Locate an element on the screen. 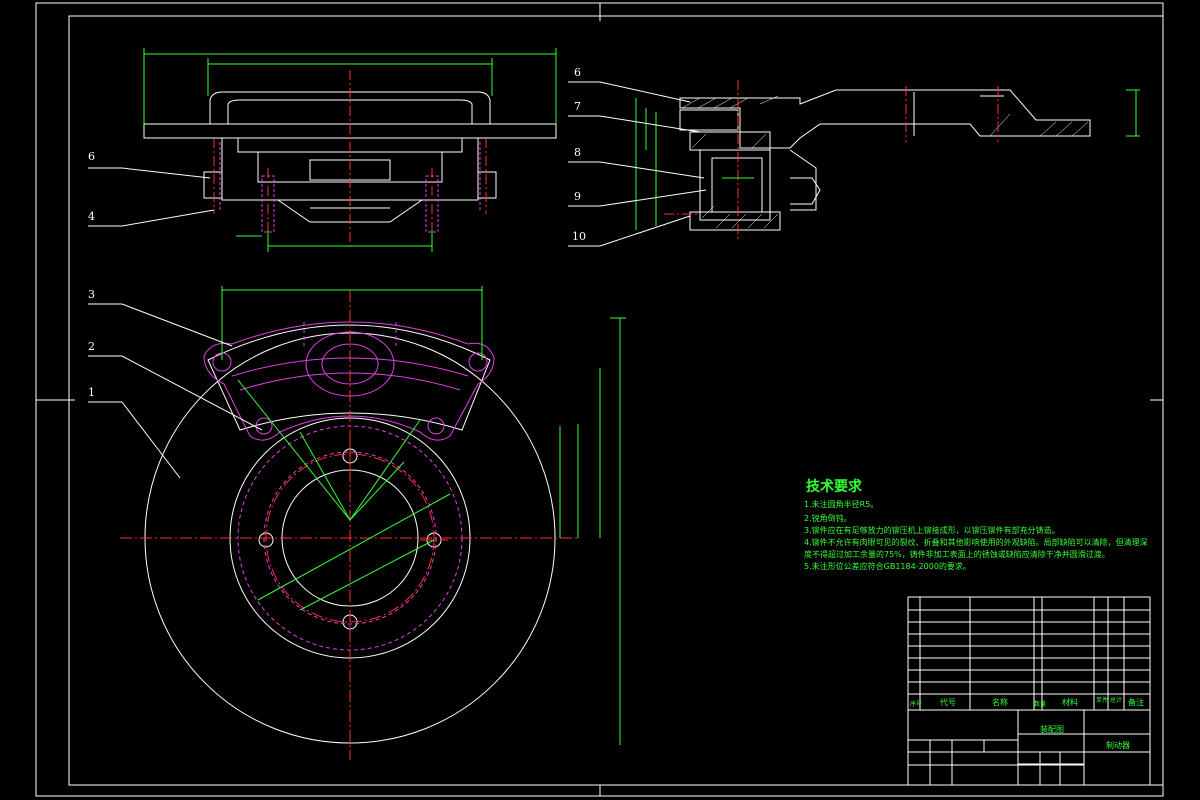 This screenshot has width=1200, height=800. tech-requirement-line: 1.未注圆角半径R5。 is located at coordinates (841, 504).